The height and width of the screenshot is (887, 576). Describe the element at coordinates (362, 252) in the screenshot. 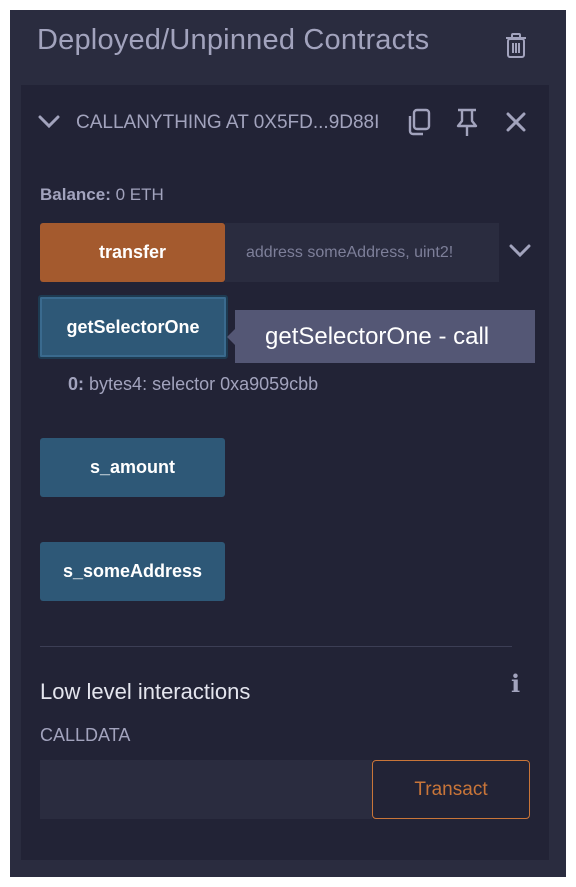

I see `transfer-args-input: address someAddress, uint2!` at that location.